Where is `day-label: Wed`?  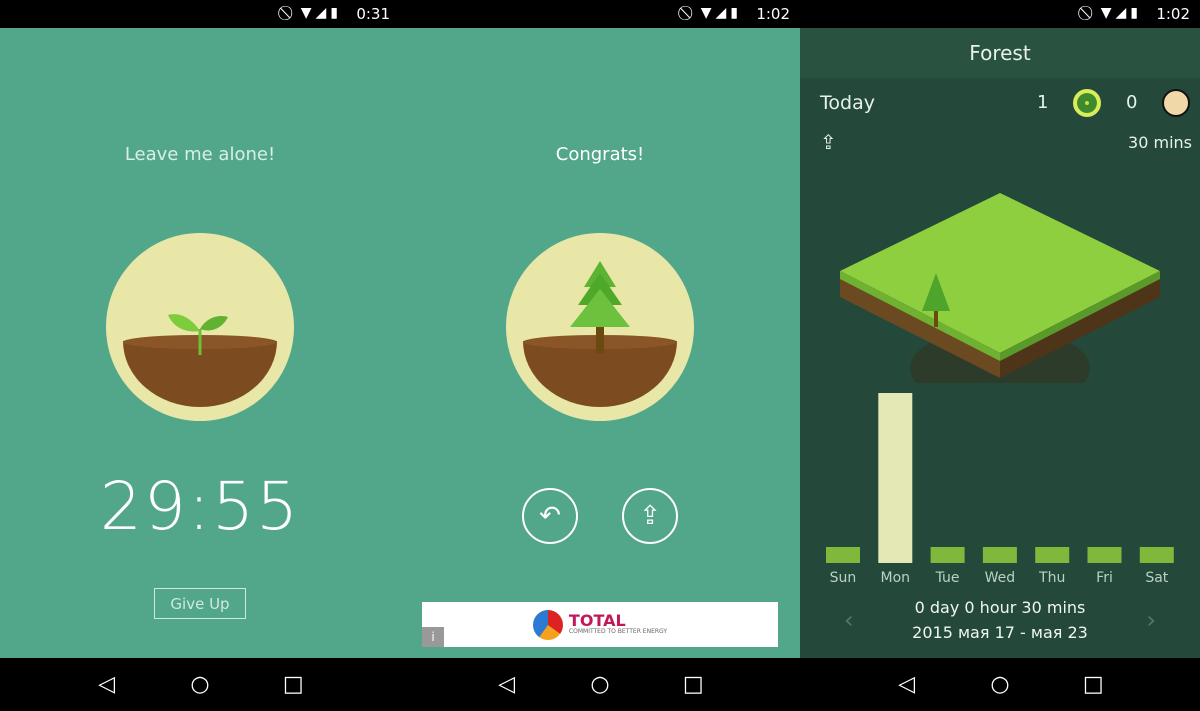 day-label: Wed is located at coordinates (1000, 578).